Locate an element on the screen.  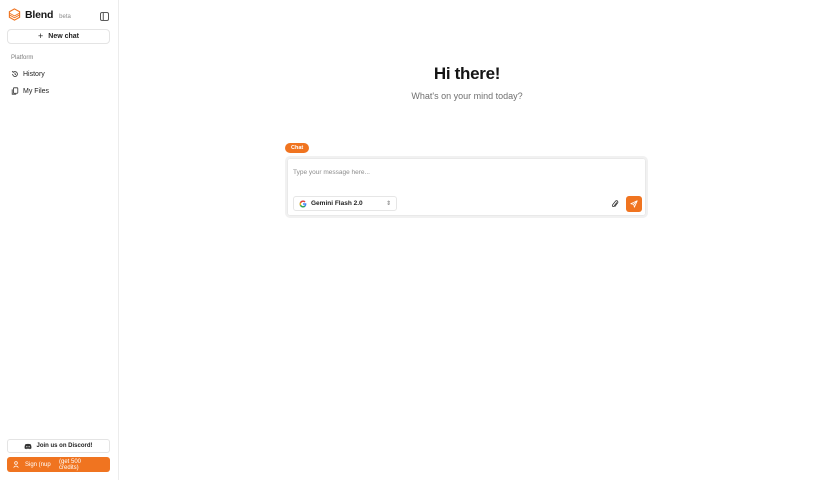
plus-icon: + is located at coordinates (41, 36).